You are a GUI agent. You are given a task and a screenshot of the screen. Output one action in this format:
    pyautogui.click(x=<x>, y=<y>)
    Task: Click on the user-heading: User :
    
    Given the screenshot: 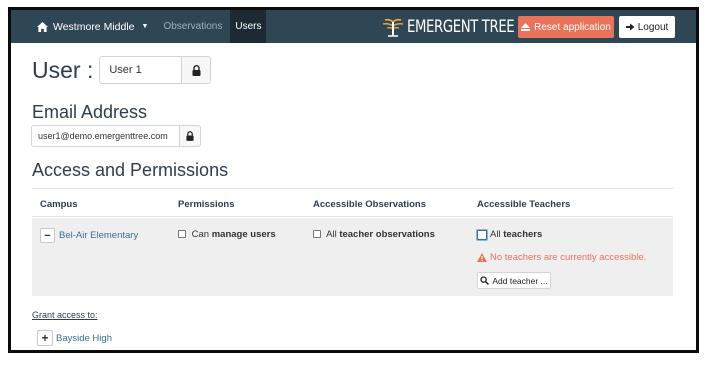 What is the action you would take?
    pyautogui.click(x=63, y=69)
    